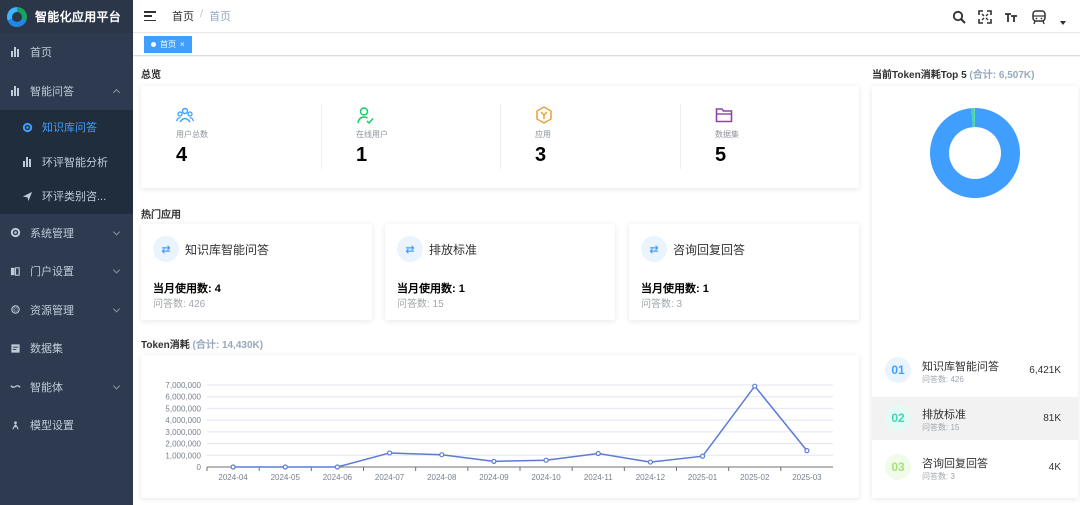 The height and width of the screenshot is (505, 1080). Describe the element at coordinates (66, 425) in the screenshot. I see `sidebar-item-model: 模型设置` at that location.